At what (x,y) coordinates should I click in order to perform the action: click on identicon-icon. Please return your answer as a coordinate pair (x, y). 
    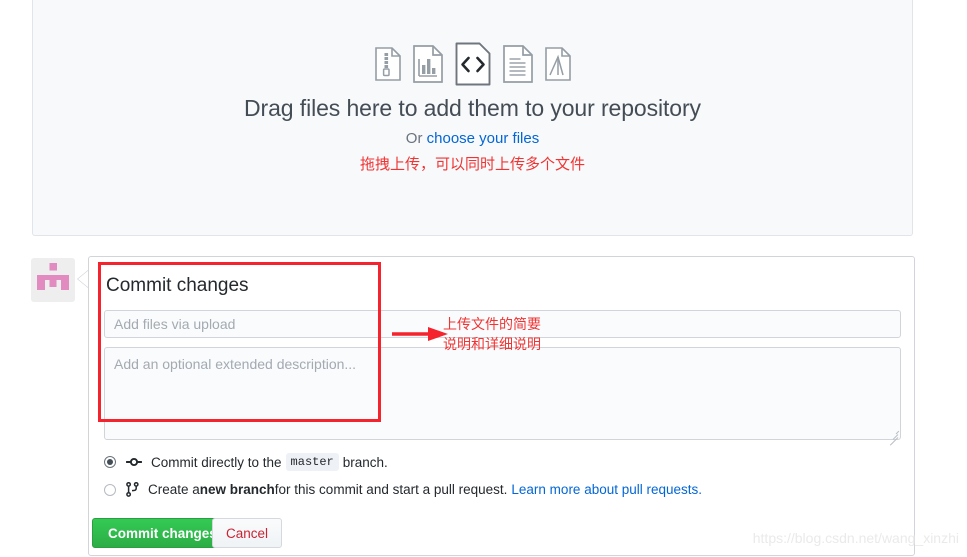
    Looking at the image, I should click on (53, 276).